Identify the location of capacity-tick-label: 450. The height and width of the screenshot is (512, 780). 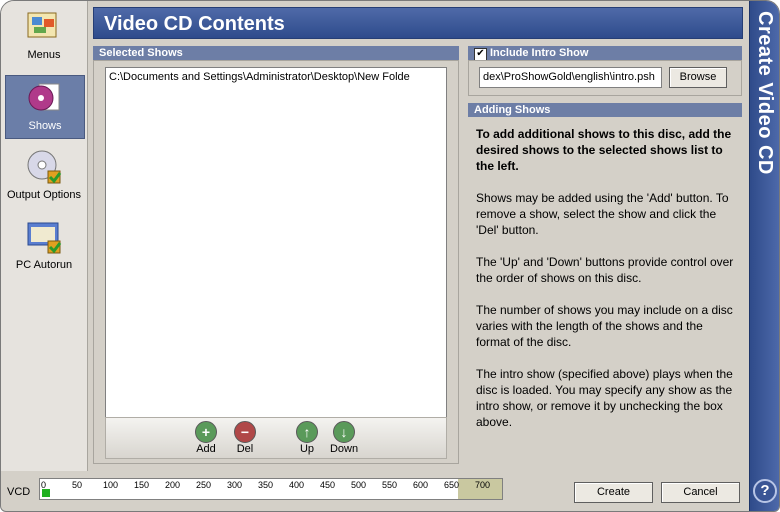
(328, 485).